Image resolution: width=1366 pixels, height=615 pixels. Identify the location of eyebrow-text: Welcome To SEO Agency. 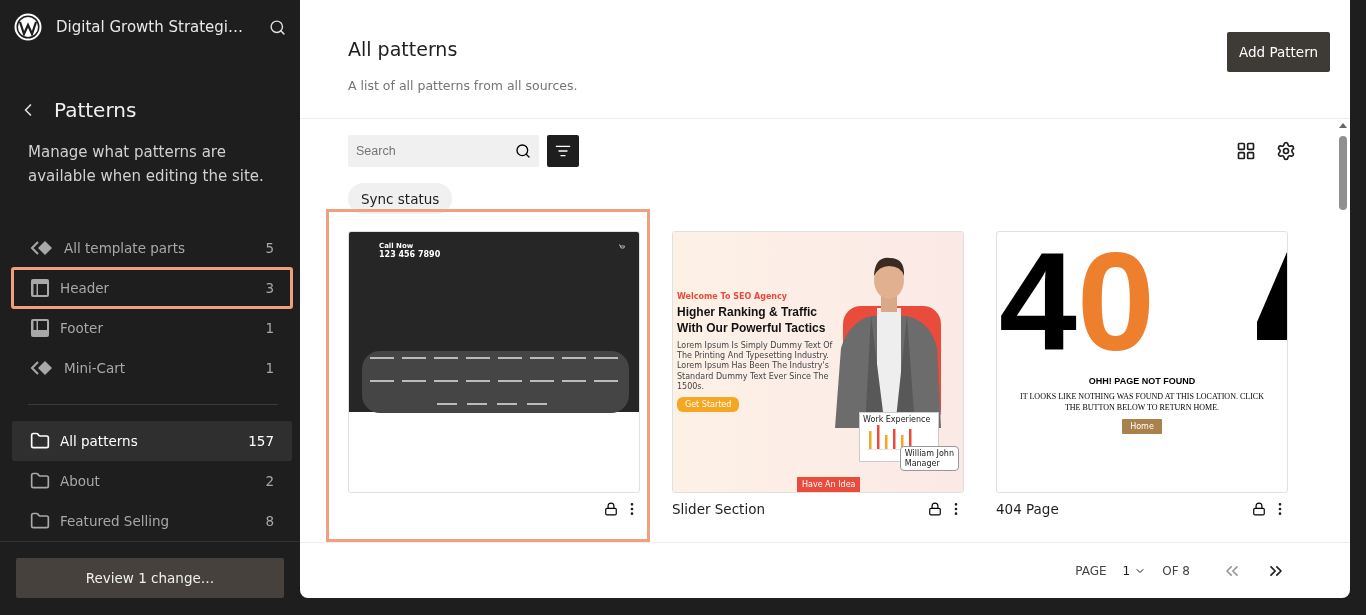
(732, 297).